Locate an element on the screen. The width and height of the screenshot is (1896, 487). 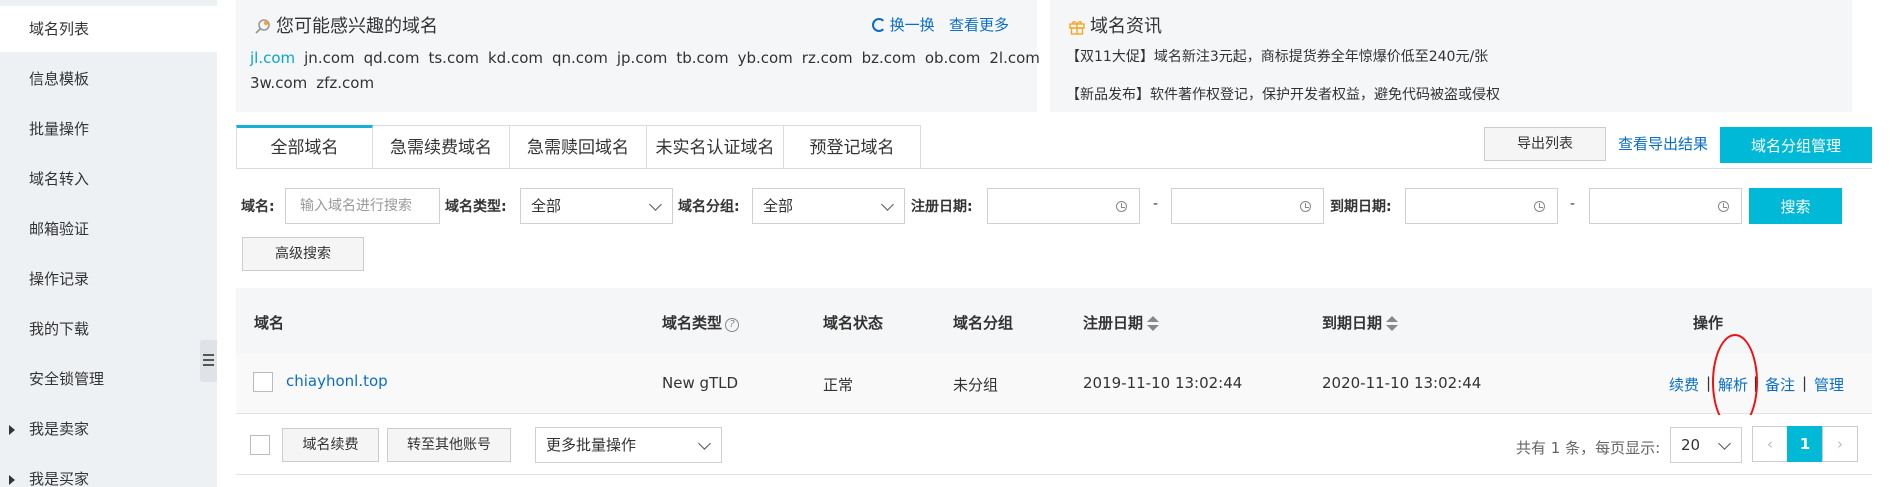
sidebar-item-label: 域名列表 is located at coordinates (59, 29).